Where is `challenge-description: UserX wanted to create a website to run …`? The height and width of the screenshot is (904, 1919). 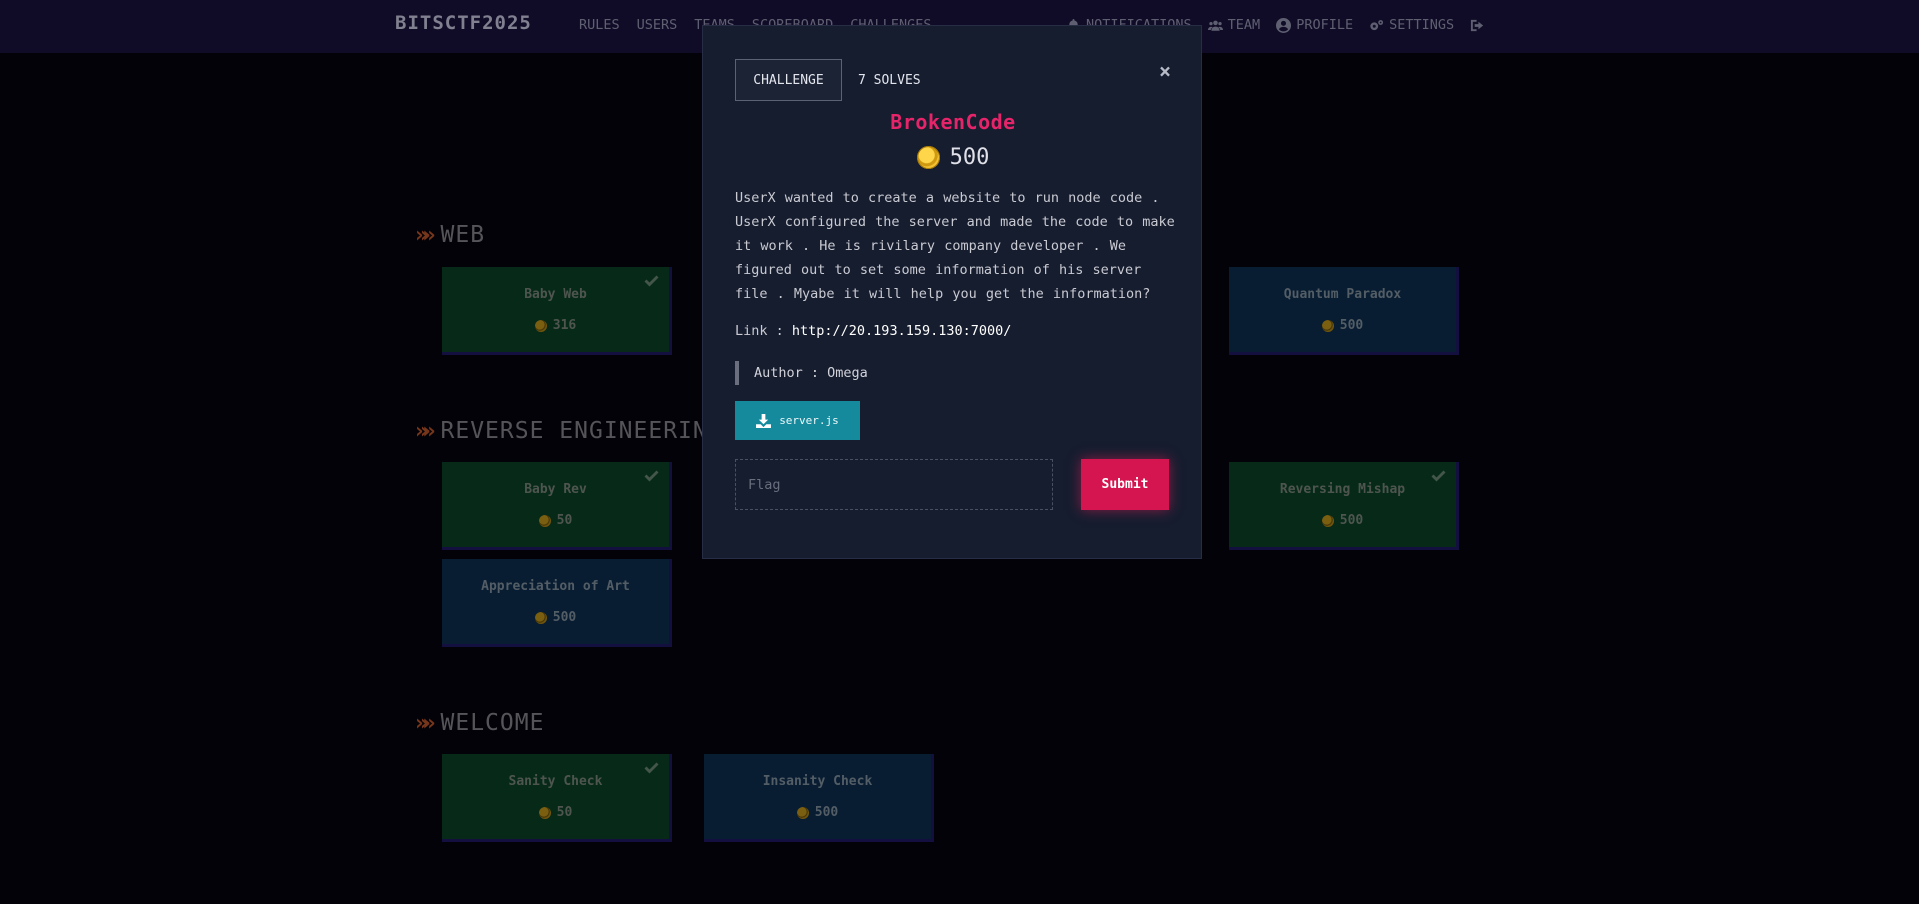
challenge-description: UserX wanted to create a website to run … is located at coordinates (955, 246).